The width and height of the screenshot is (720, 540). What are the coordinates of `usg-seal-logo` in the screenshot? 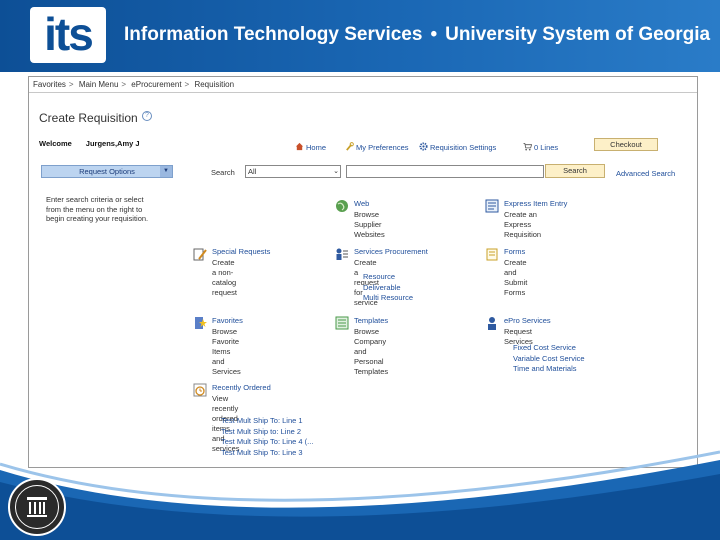 It's located at (37, 507).